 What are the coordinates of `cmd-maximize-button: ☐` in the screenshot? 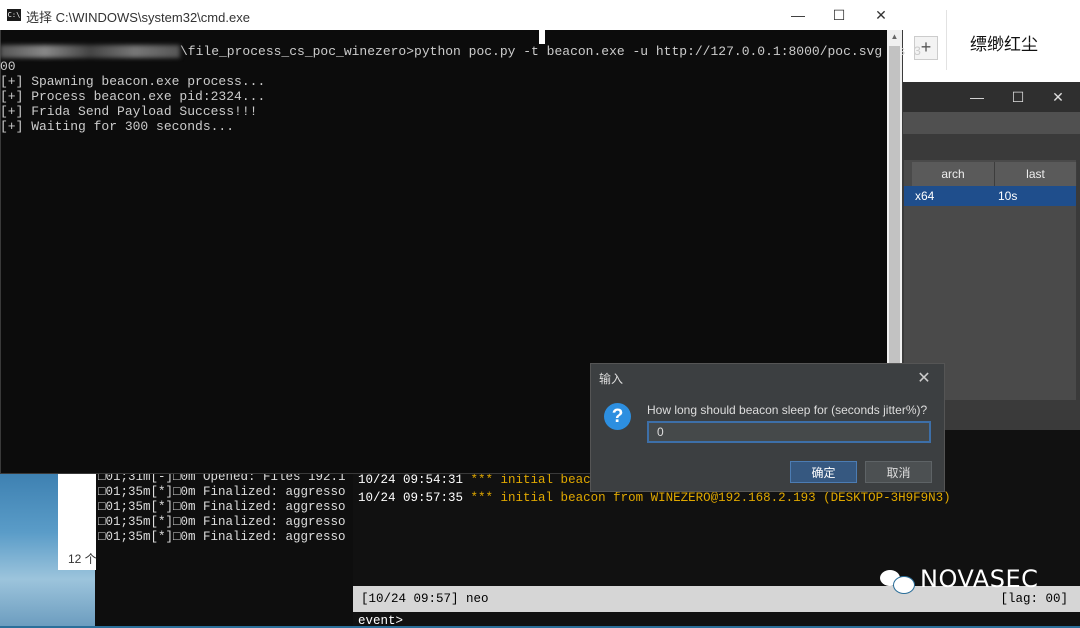 It's located at (839, 15).